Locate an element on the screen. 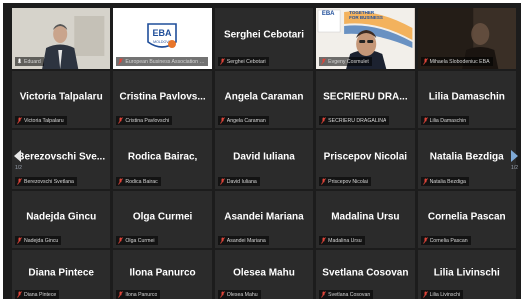 This screenshot has width=524, height=301. participant-tile: Natalia Bezdiga Natalia Bezdiga is located at coordinates (466, 159).